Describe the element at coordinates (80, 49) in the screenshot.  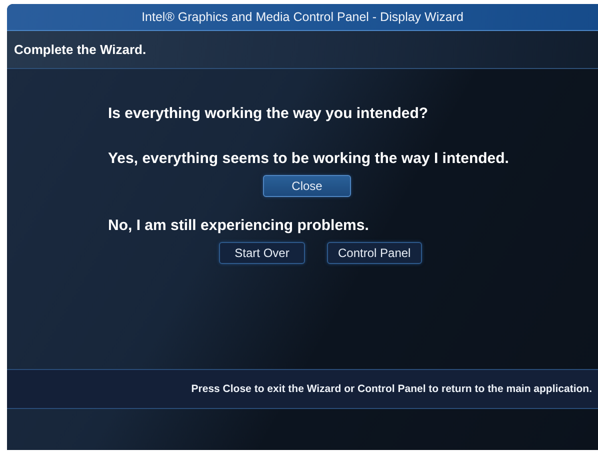
I see `wizard-heading: Complete the Wizard.` at that location.